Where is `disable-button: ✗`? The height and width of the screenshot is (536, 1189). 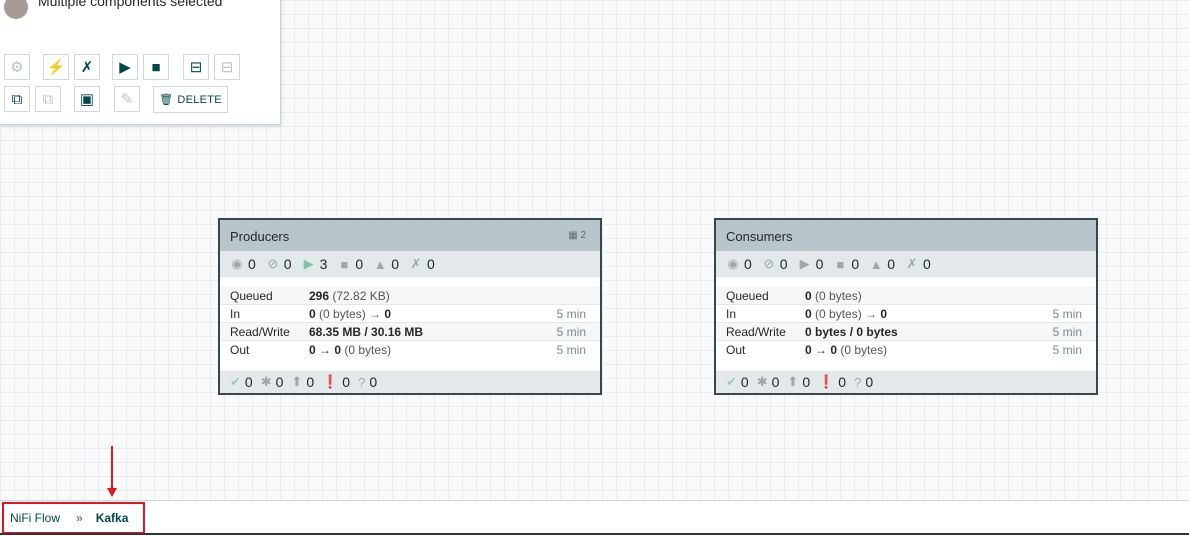 disable-button: ✗ is located at coordinates (87, 67).